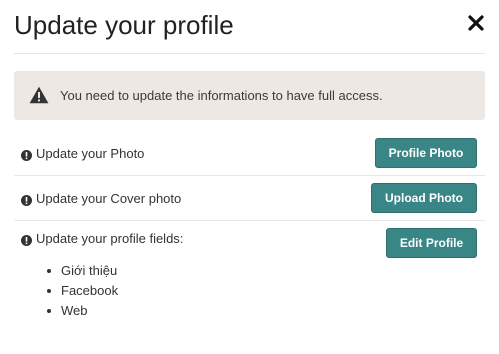 The height and width of the screenshot is (354, 499). I want to click on task-row-photo: Update your Photo Profile Photo, so click(249, 153).